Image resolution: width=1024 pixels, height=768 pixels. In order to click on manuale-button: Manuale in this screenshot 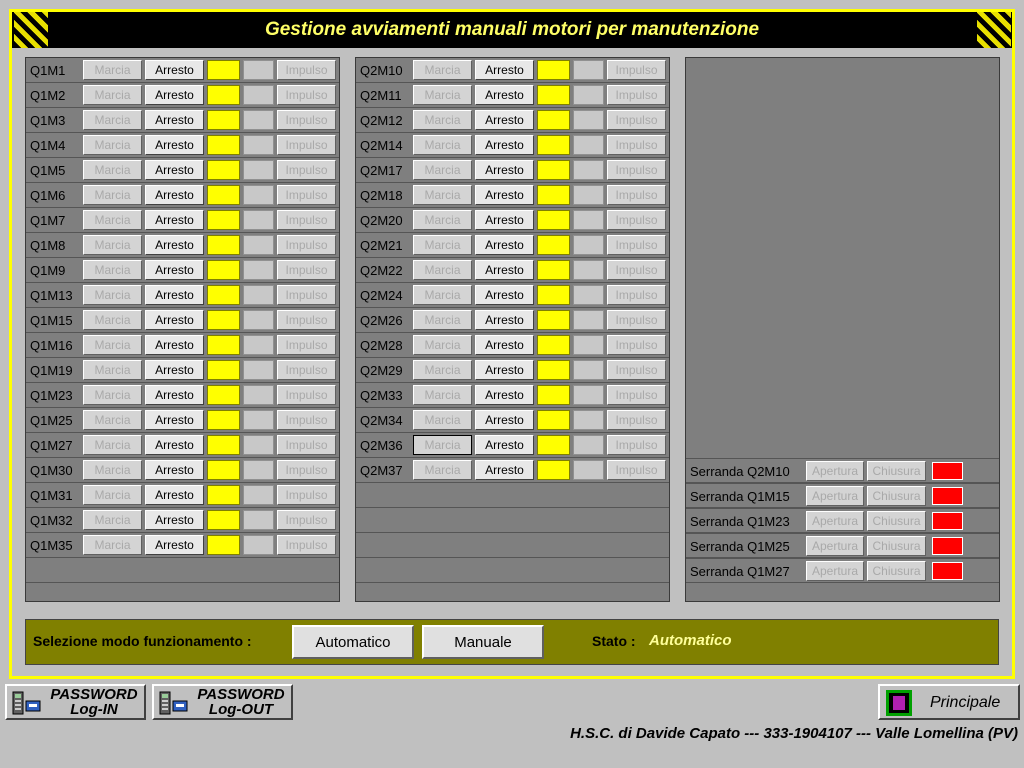, I will do `click(483, 642)`.